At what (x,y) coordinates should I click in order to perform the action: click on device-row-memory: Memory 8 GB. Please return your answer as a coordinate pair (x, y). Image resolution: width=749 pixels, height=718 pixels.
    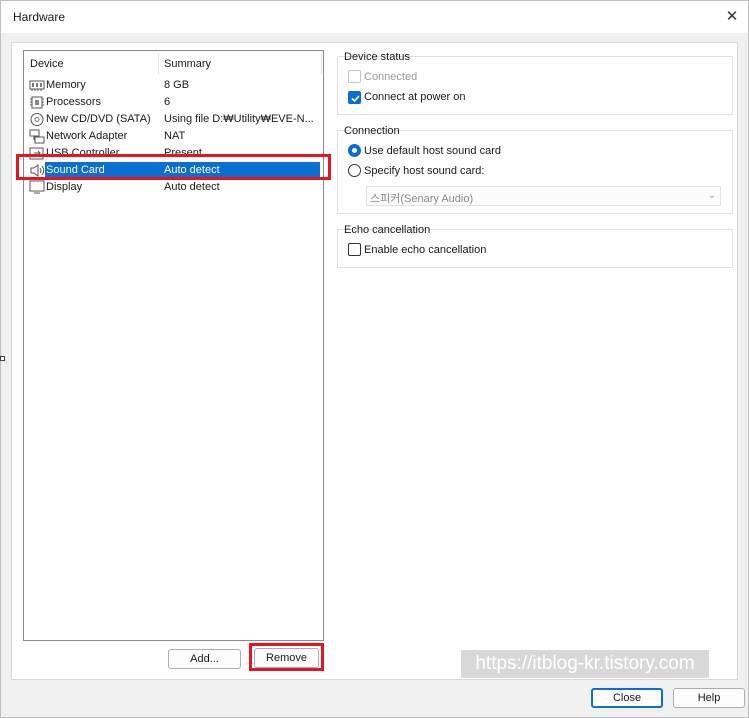
    Looking at the image, I should click on (173, 85).